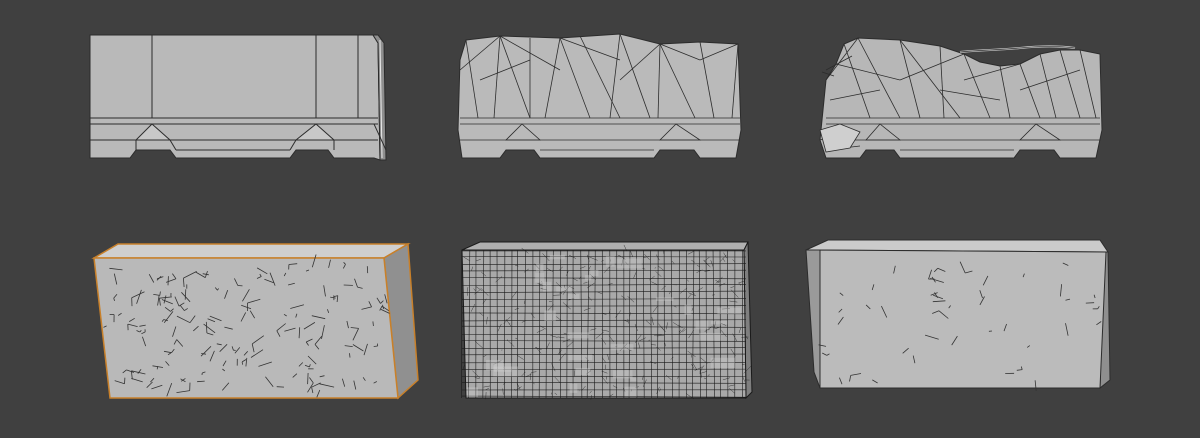 Image resolution: width=1200 pixels, height=438 pixels. I want to click on barrier-rough, so click(599, 96).